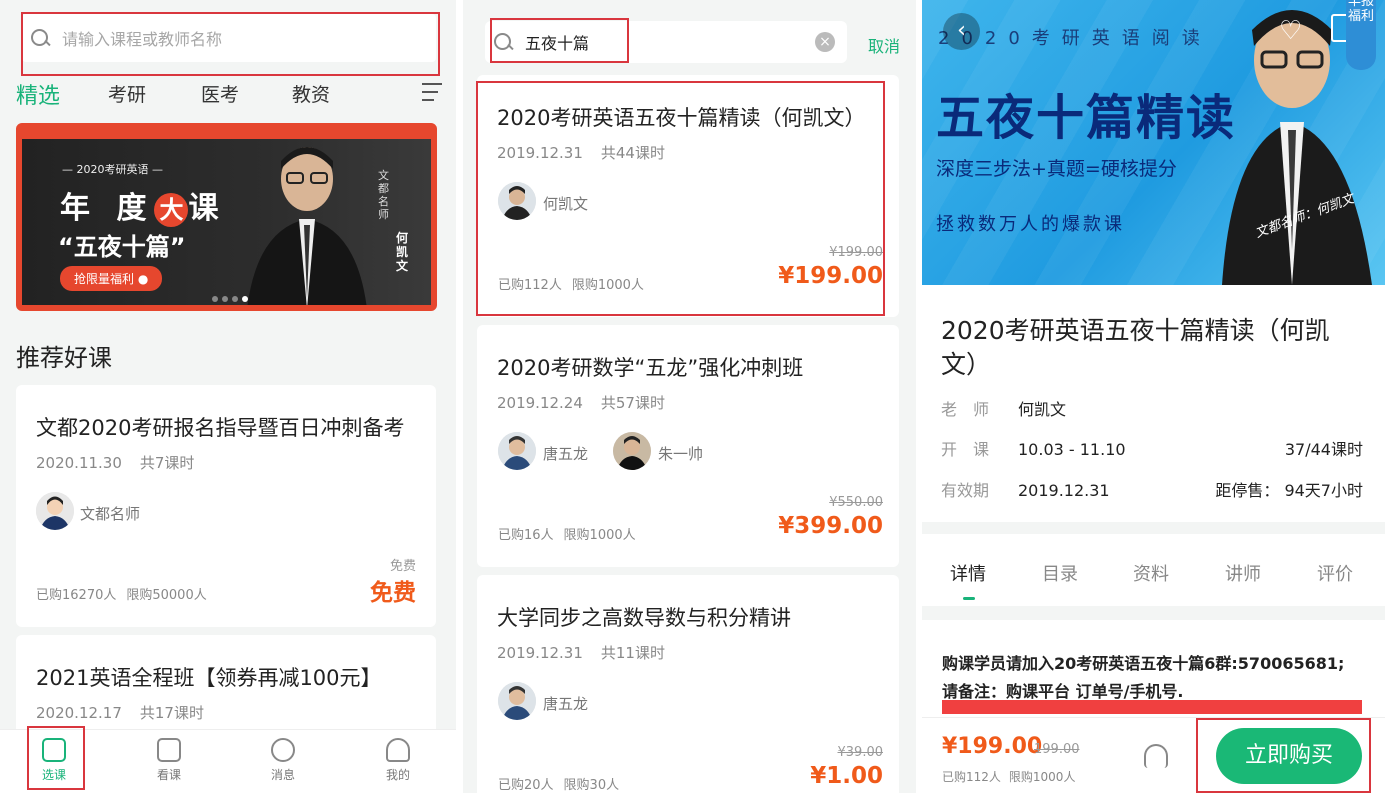 The height and width of the screenshot is (793, 1385). I want to click on cancel-button: 取消, so click(884, 45).